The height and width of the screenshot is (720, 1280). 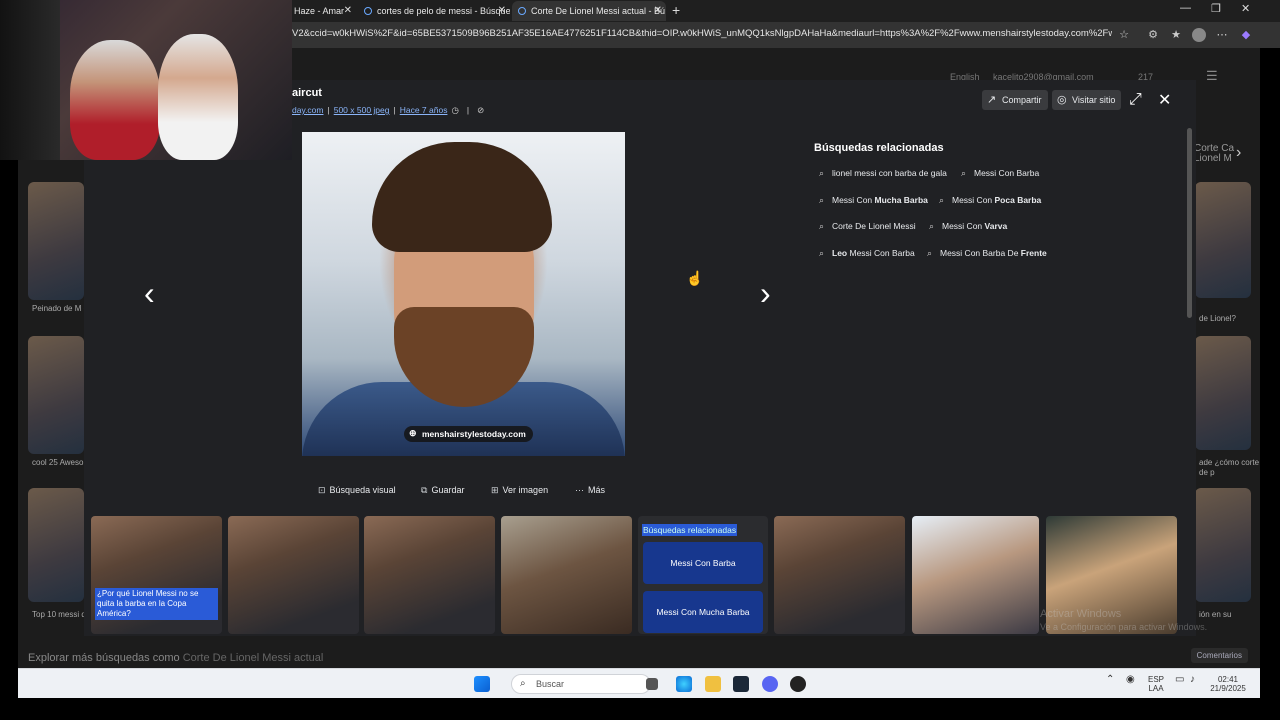 I want to click on chip-text-bold: Leo, so click(x=840, y=253).